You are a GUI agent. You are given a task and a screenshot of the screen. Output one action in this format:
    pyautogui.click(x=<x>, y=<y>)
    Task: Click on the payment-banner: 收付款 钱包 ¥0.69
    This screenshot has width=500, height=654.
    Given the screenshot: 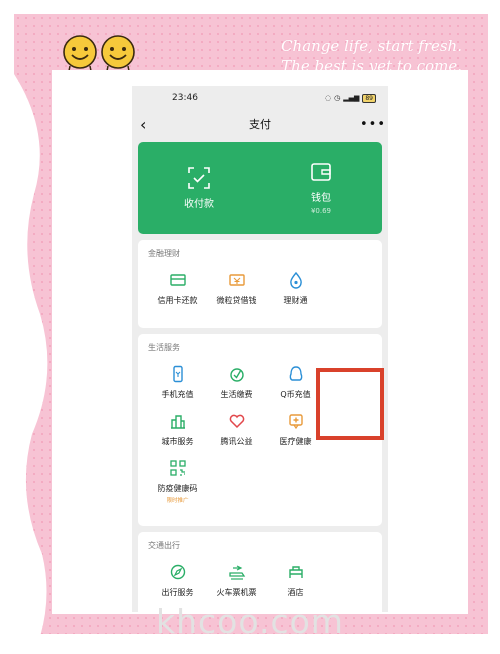 What is the action you would take?
    pyautogui.click(x=260, y=188)
    